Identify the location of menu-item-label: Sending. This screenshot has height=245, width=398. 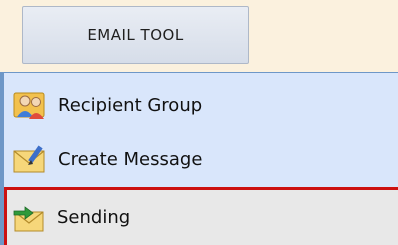
(94, 217).